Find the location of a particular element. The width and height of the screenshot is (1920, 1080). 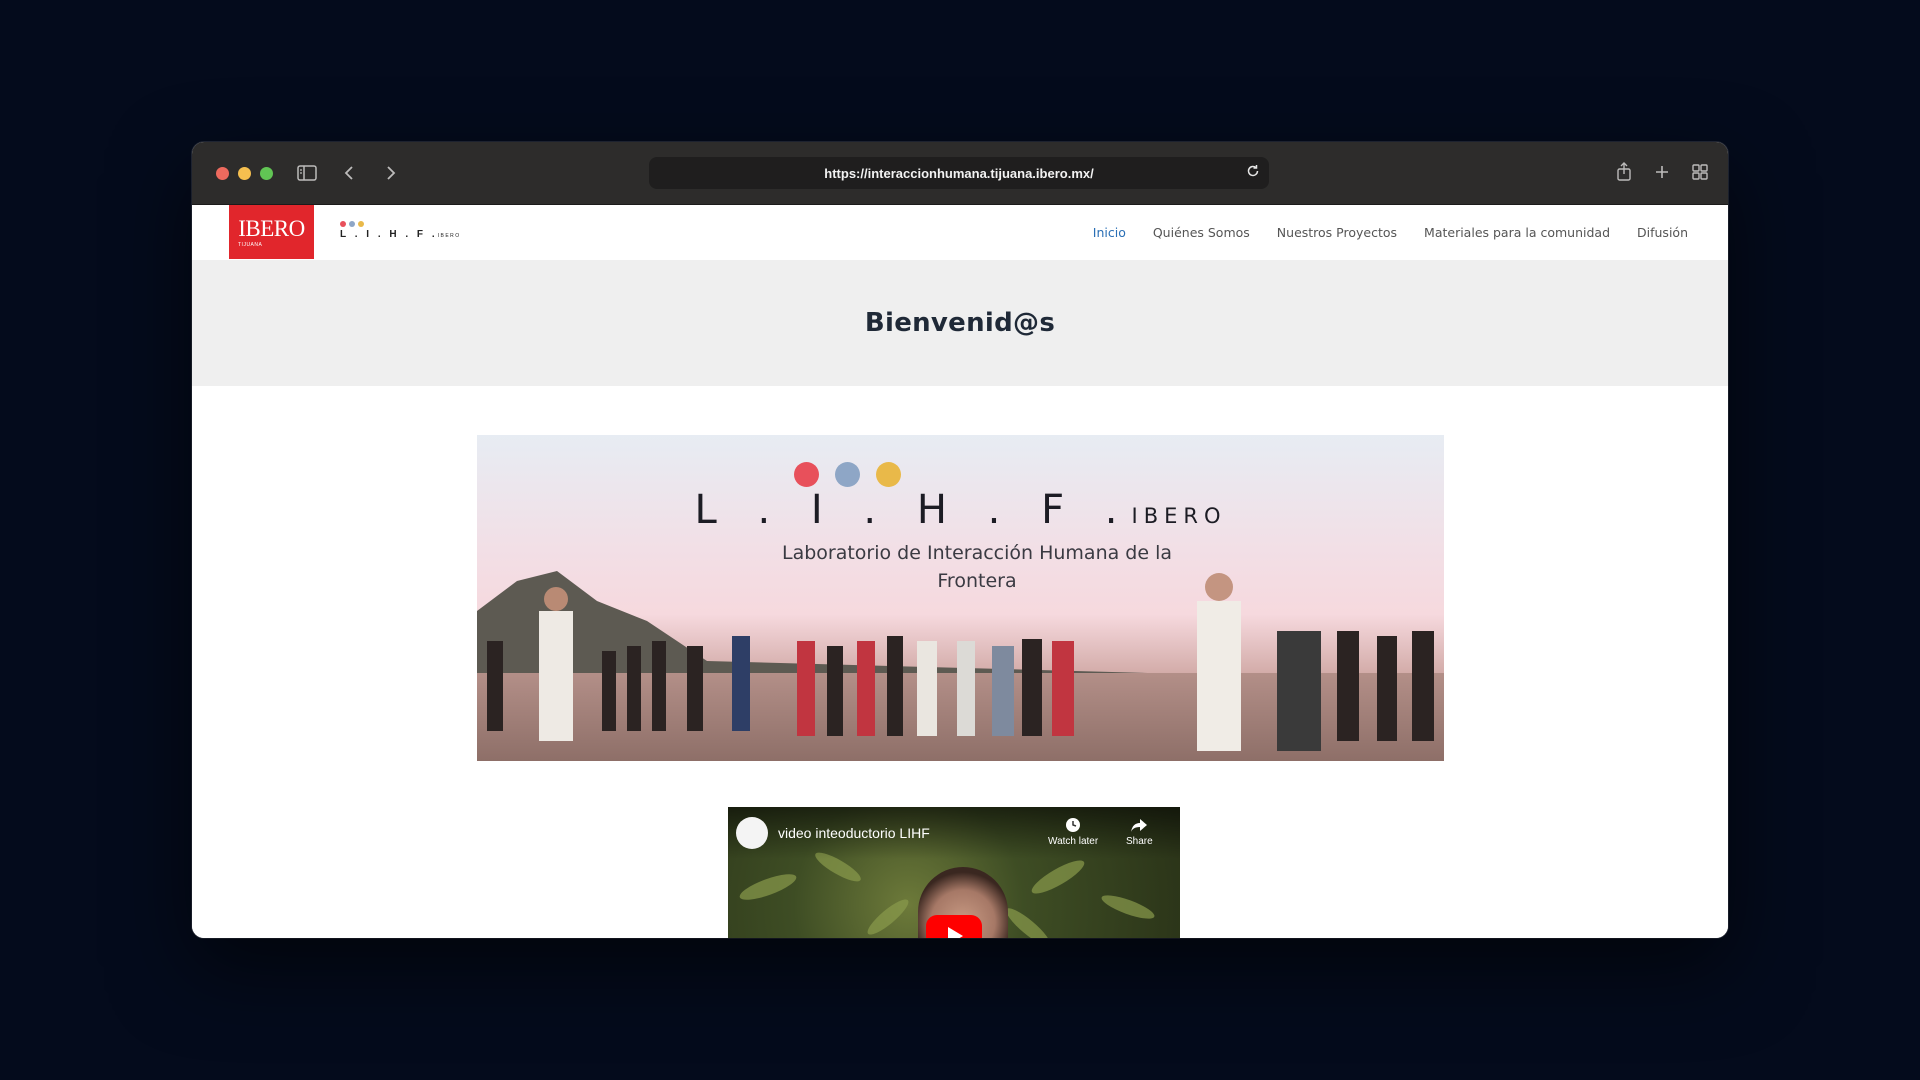

nav-link-difusion: Difusión is located at coordinates (1662, 232).